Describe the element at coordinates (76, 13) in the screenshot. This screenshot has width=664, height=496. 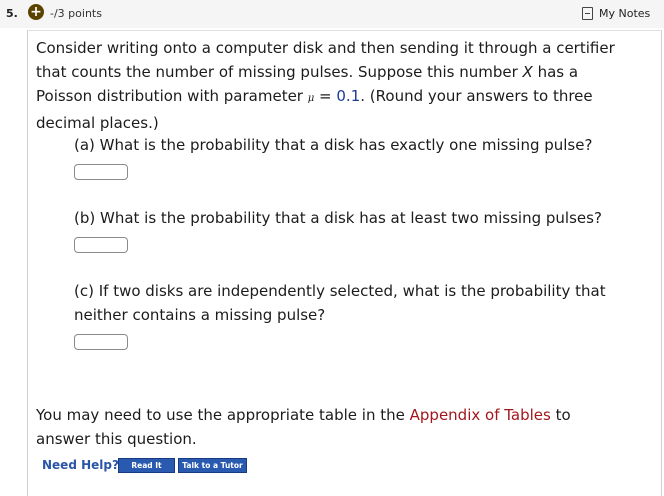
I see `points-label: -/3 points` at that location.